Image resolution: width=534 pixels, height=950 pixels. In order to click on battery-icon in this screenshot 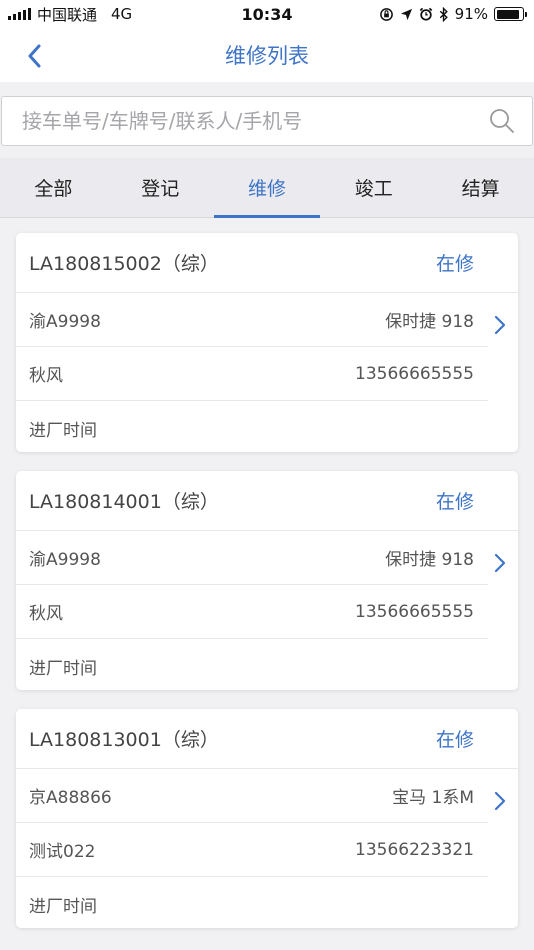, I will do `click(510, 14)`.